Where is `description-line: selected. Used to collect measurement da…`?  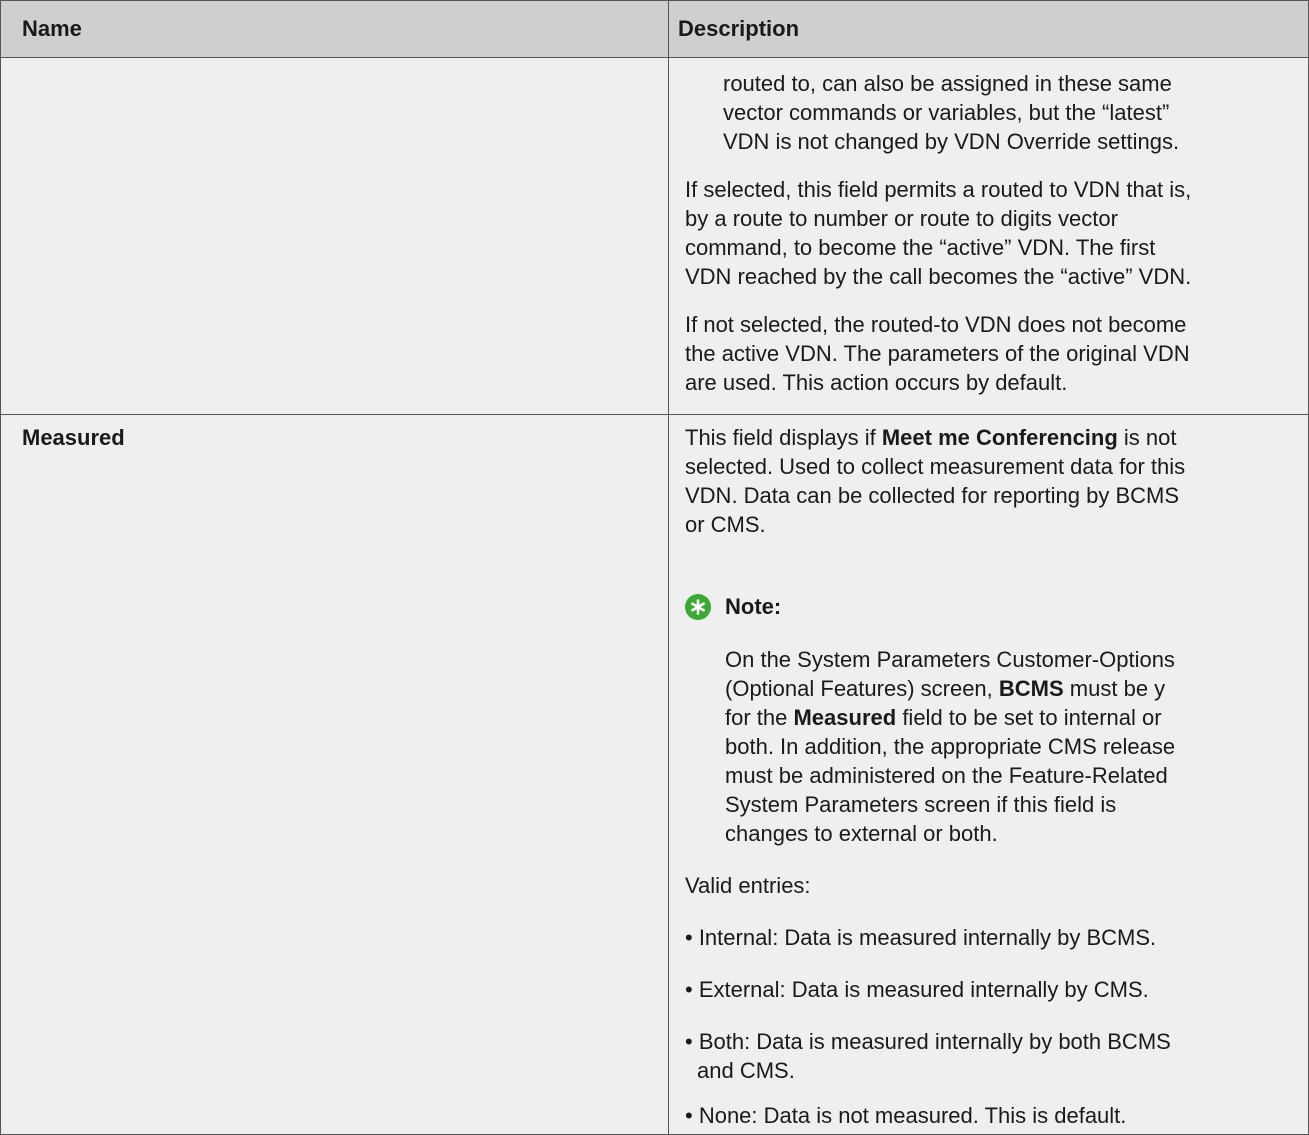 description-line: selected. Used to collect measurement da… is located at coordinates (935, 466).